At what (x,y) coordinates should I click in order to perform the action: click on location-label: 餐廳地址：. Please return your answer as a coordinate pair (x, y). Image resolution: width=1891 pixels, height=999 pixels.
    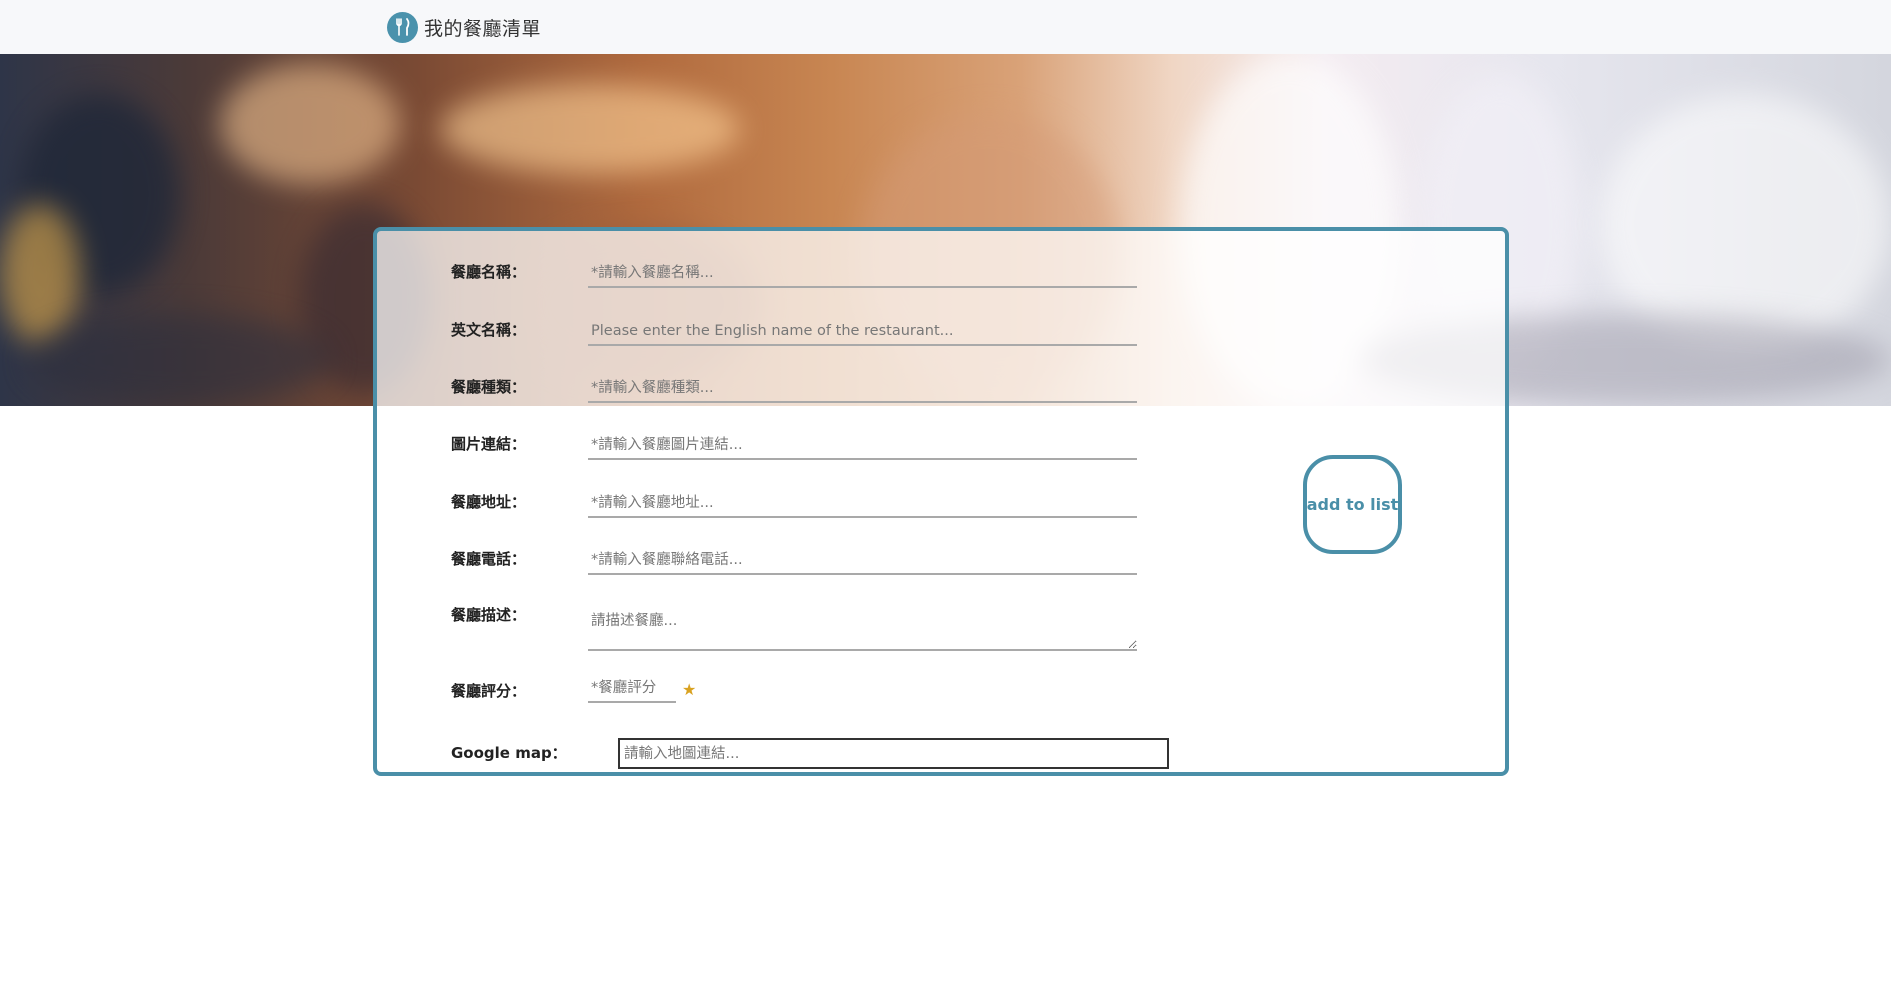
    Looking at the image, I should click on (489, 502).